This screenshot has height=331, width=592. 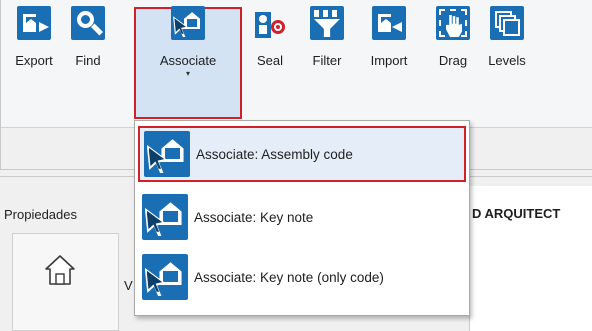 What do you see at coordinates (389, 23) in the screenshot?
I see `import-icon` at bounding box center [389, 23].